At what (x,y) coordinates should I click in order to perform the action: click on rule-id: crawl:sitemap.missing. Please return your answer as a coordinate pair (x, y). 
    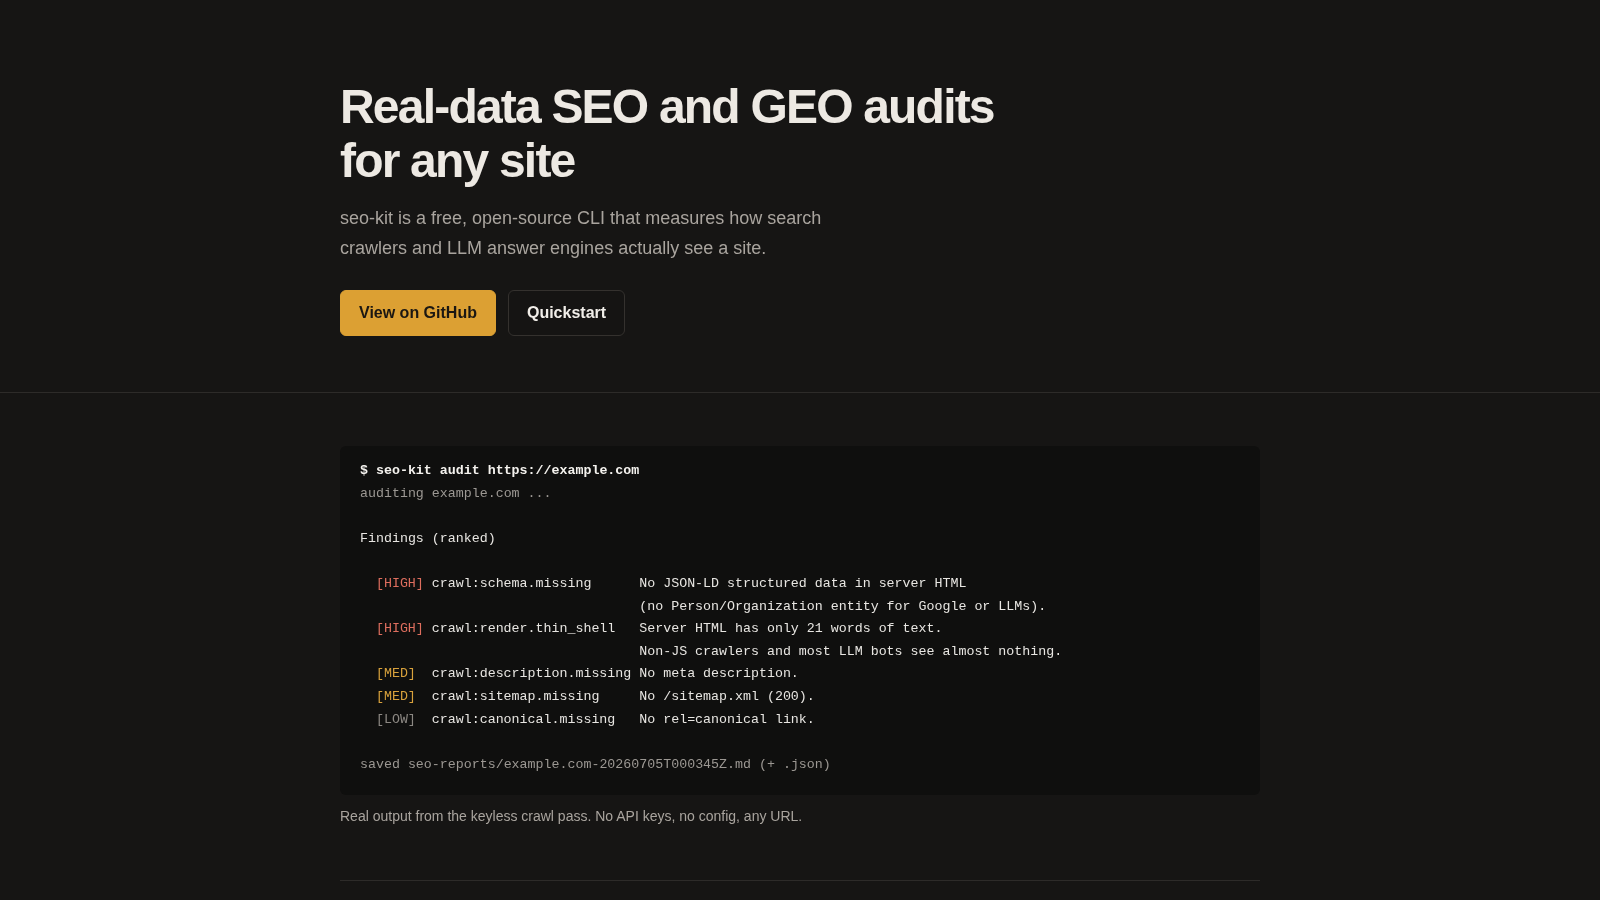
    Looking at the image, I should click on (515, 696).